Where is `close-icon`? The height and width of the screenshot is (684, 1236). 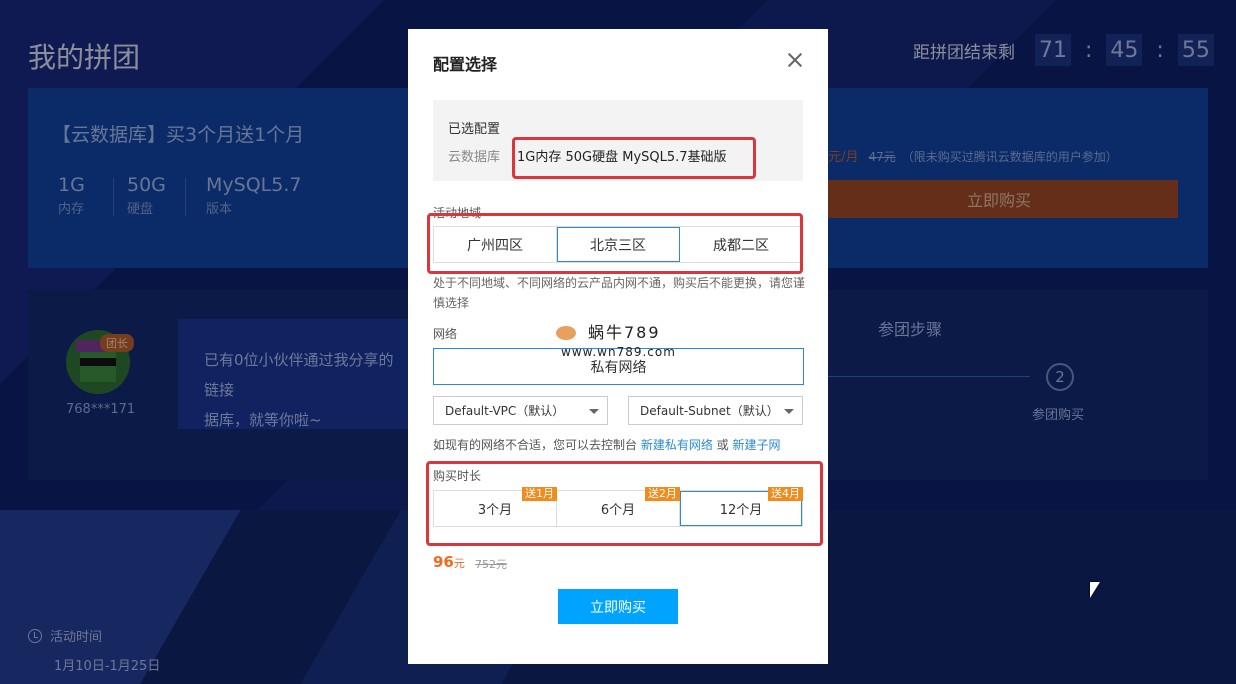 close-icon is located at coordinates (795, 60).